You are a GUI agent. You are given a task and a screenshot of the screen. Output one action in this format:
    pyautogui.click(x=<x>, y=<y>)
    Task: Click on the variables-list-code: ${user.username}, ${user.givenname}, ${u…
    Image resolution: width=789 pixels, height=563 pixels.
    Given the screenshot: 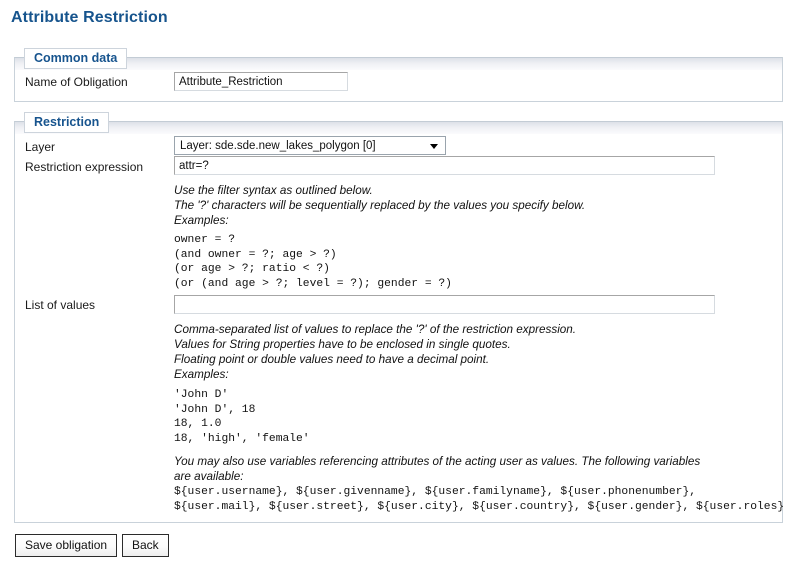 What is the action you would take?
    pyautogui.click(x=479, y=499)
    